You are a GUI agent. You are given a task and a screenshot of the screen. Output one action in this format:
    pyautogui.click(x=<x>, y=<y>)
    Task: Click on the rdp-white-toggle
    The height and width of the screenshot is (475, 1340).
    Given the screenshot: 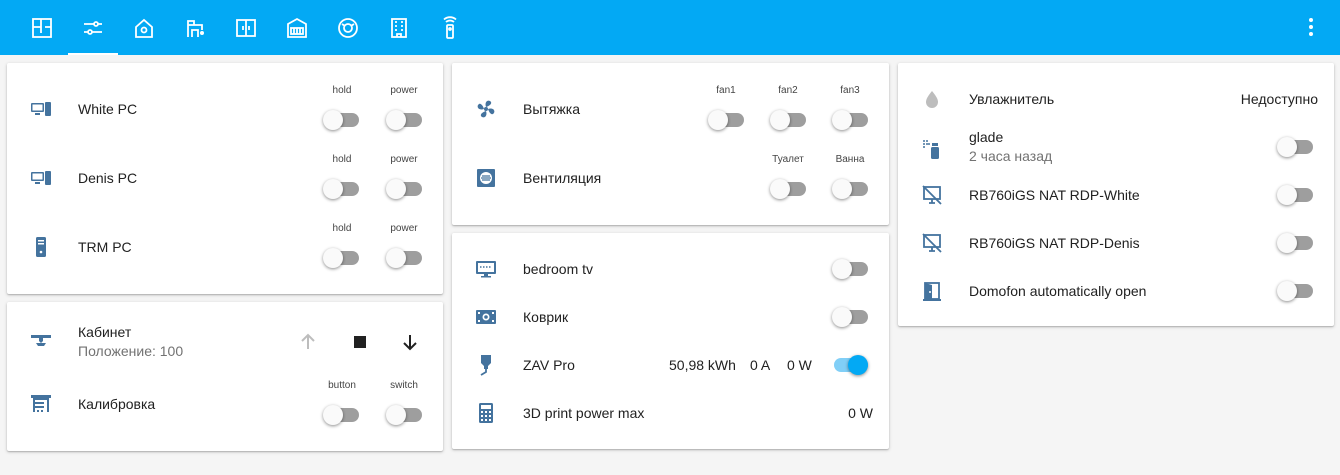 What is the action you would take?
    pyautogui.click(x=1295, y=195)
    